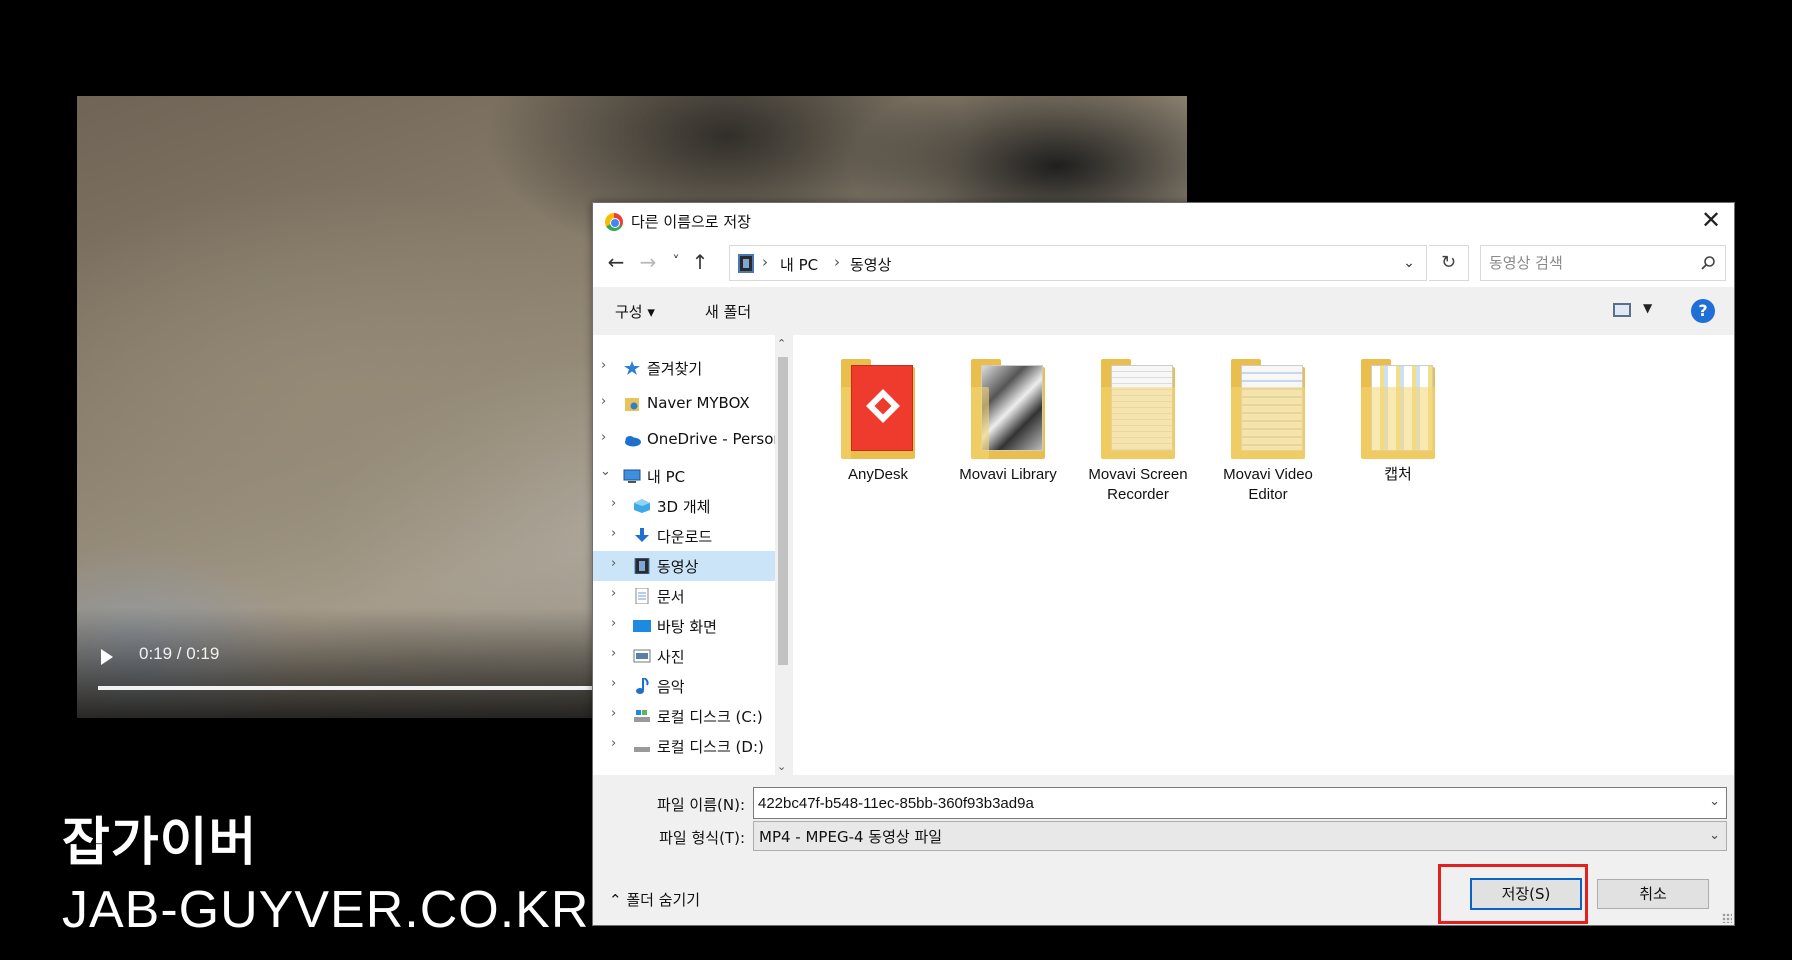  Describe the element at coordinates (684, 656) in the screenshot. I see `tree-item-pictures: › 사진` at that location.